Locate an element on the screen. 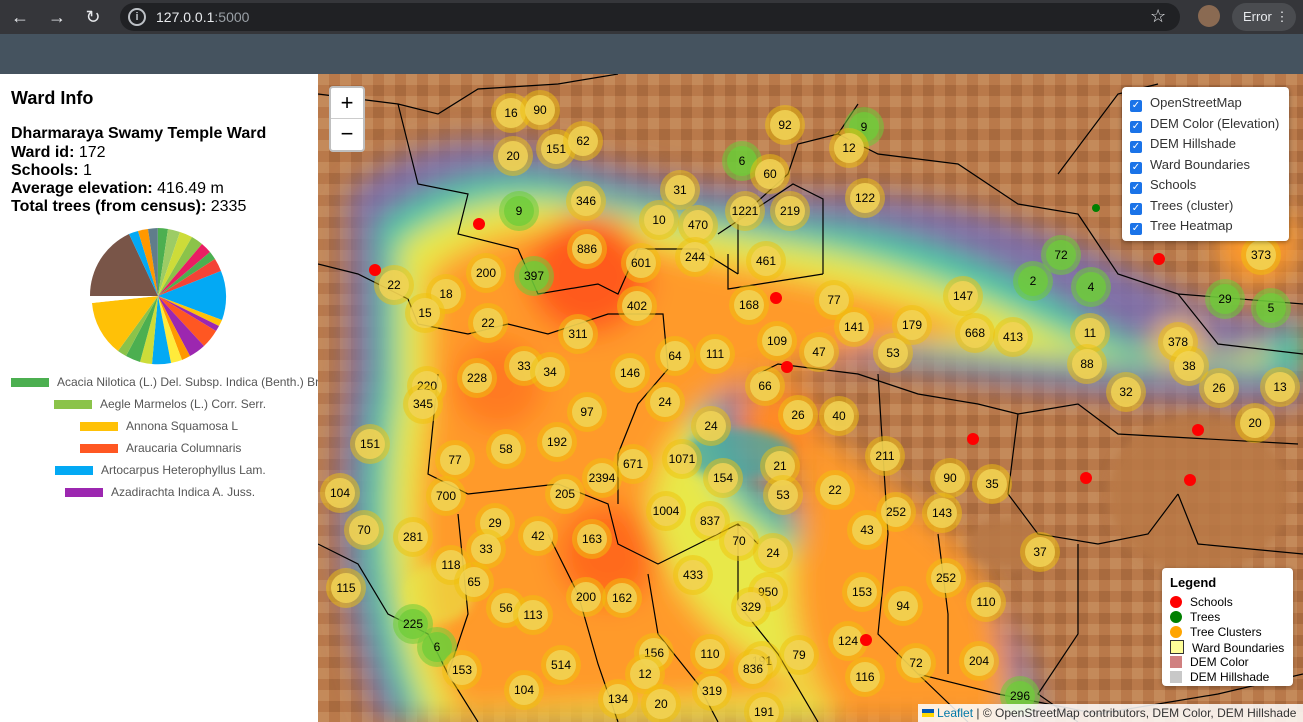 Image resolution: width=1303 pixels, height=722 pixels. cluster-count-label: 886 is located at coordinates (587, 249).